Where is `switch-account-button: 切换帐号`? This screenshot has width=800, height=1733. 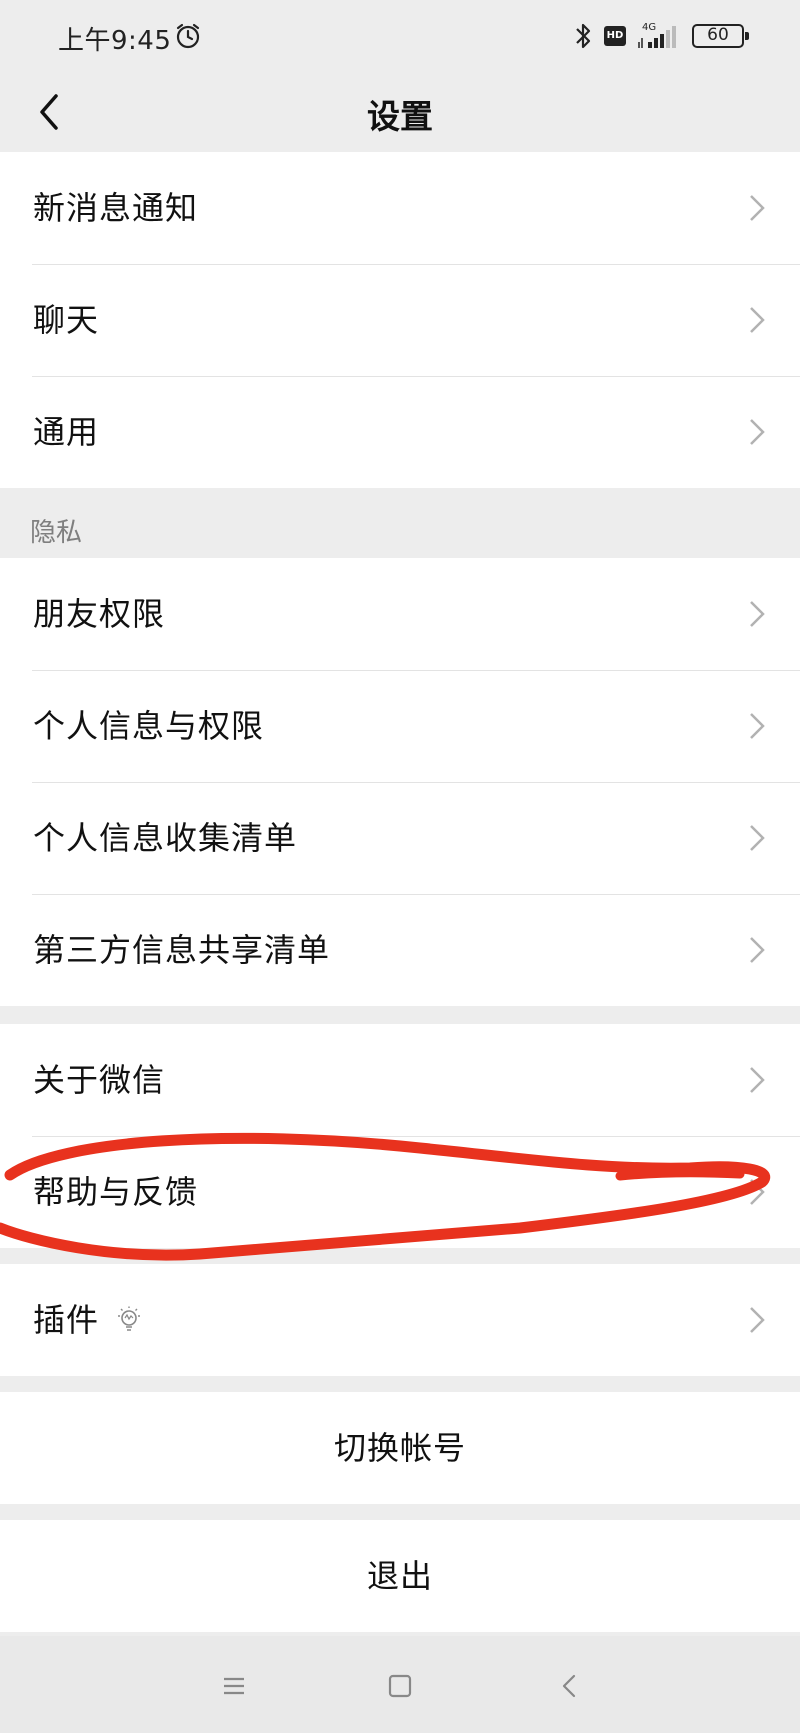
switch-account-button: 切换帐号 is located at coordinates (400, 1448).